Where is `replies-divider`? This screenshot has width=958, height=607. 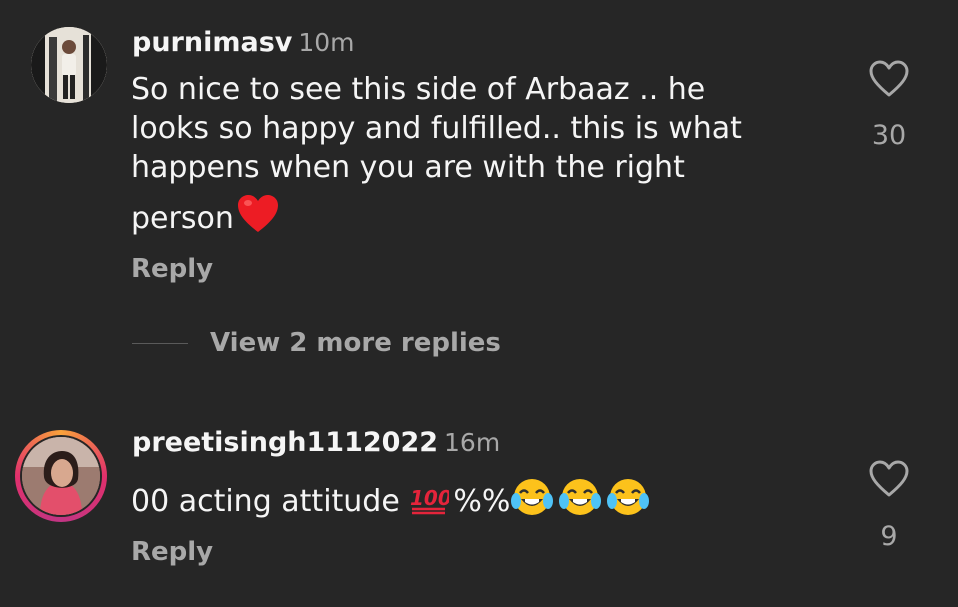 replies-divider is located at coordinates (160, 343).